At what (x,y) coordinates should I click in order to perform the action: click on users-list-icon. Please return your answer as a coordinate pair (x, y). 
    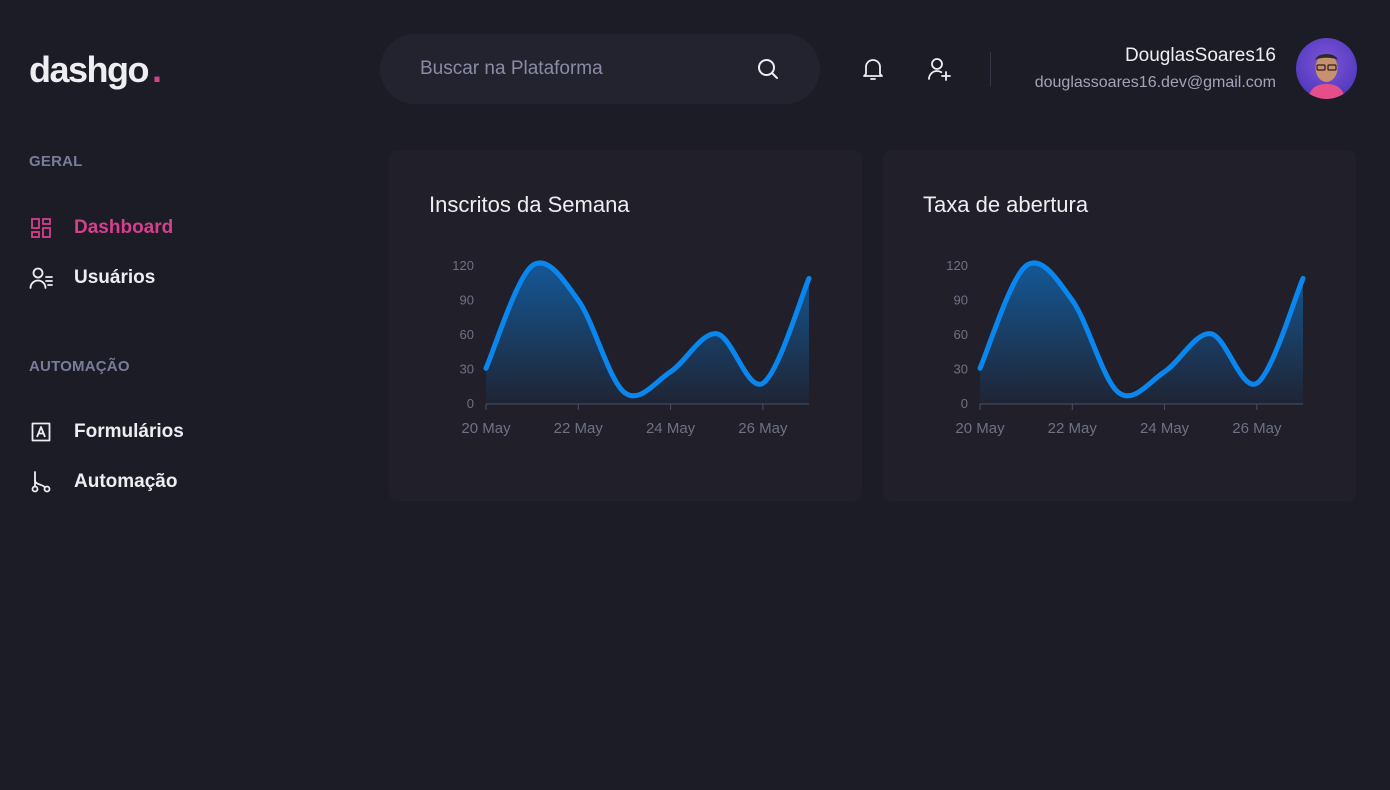
    Looking at the image, I should click on (41, 278).